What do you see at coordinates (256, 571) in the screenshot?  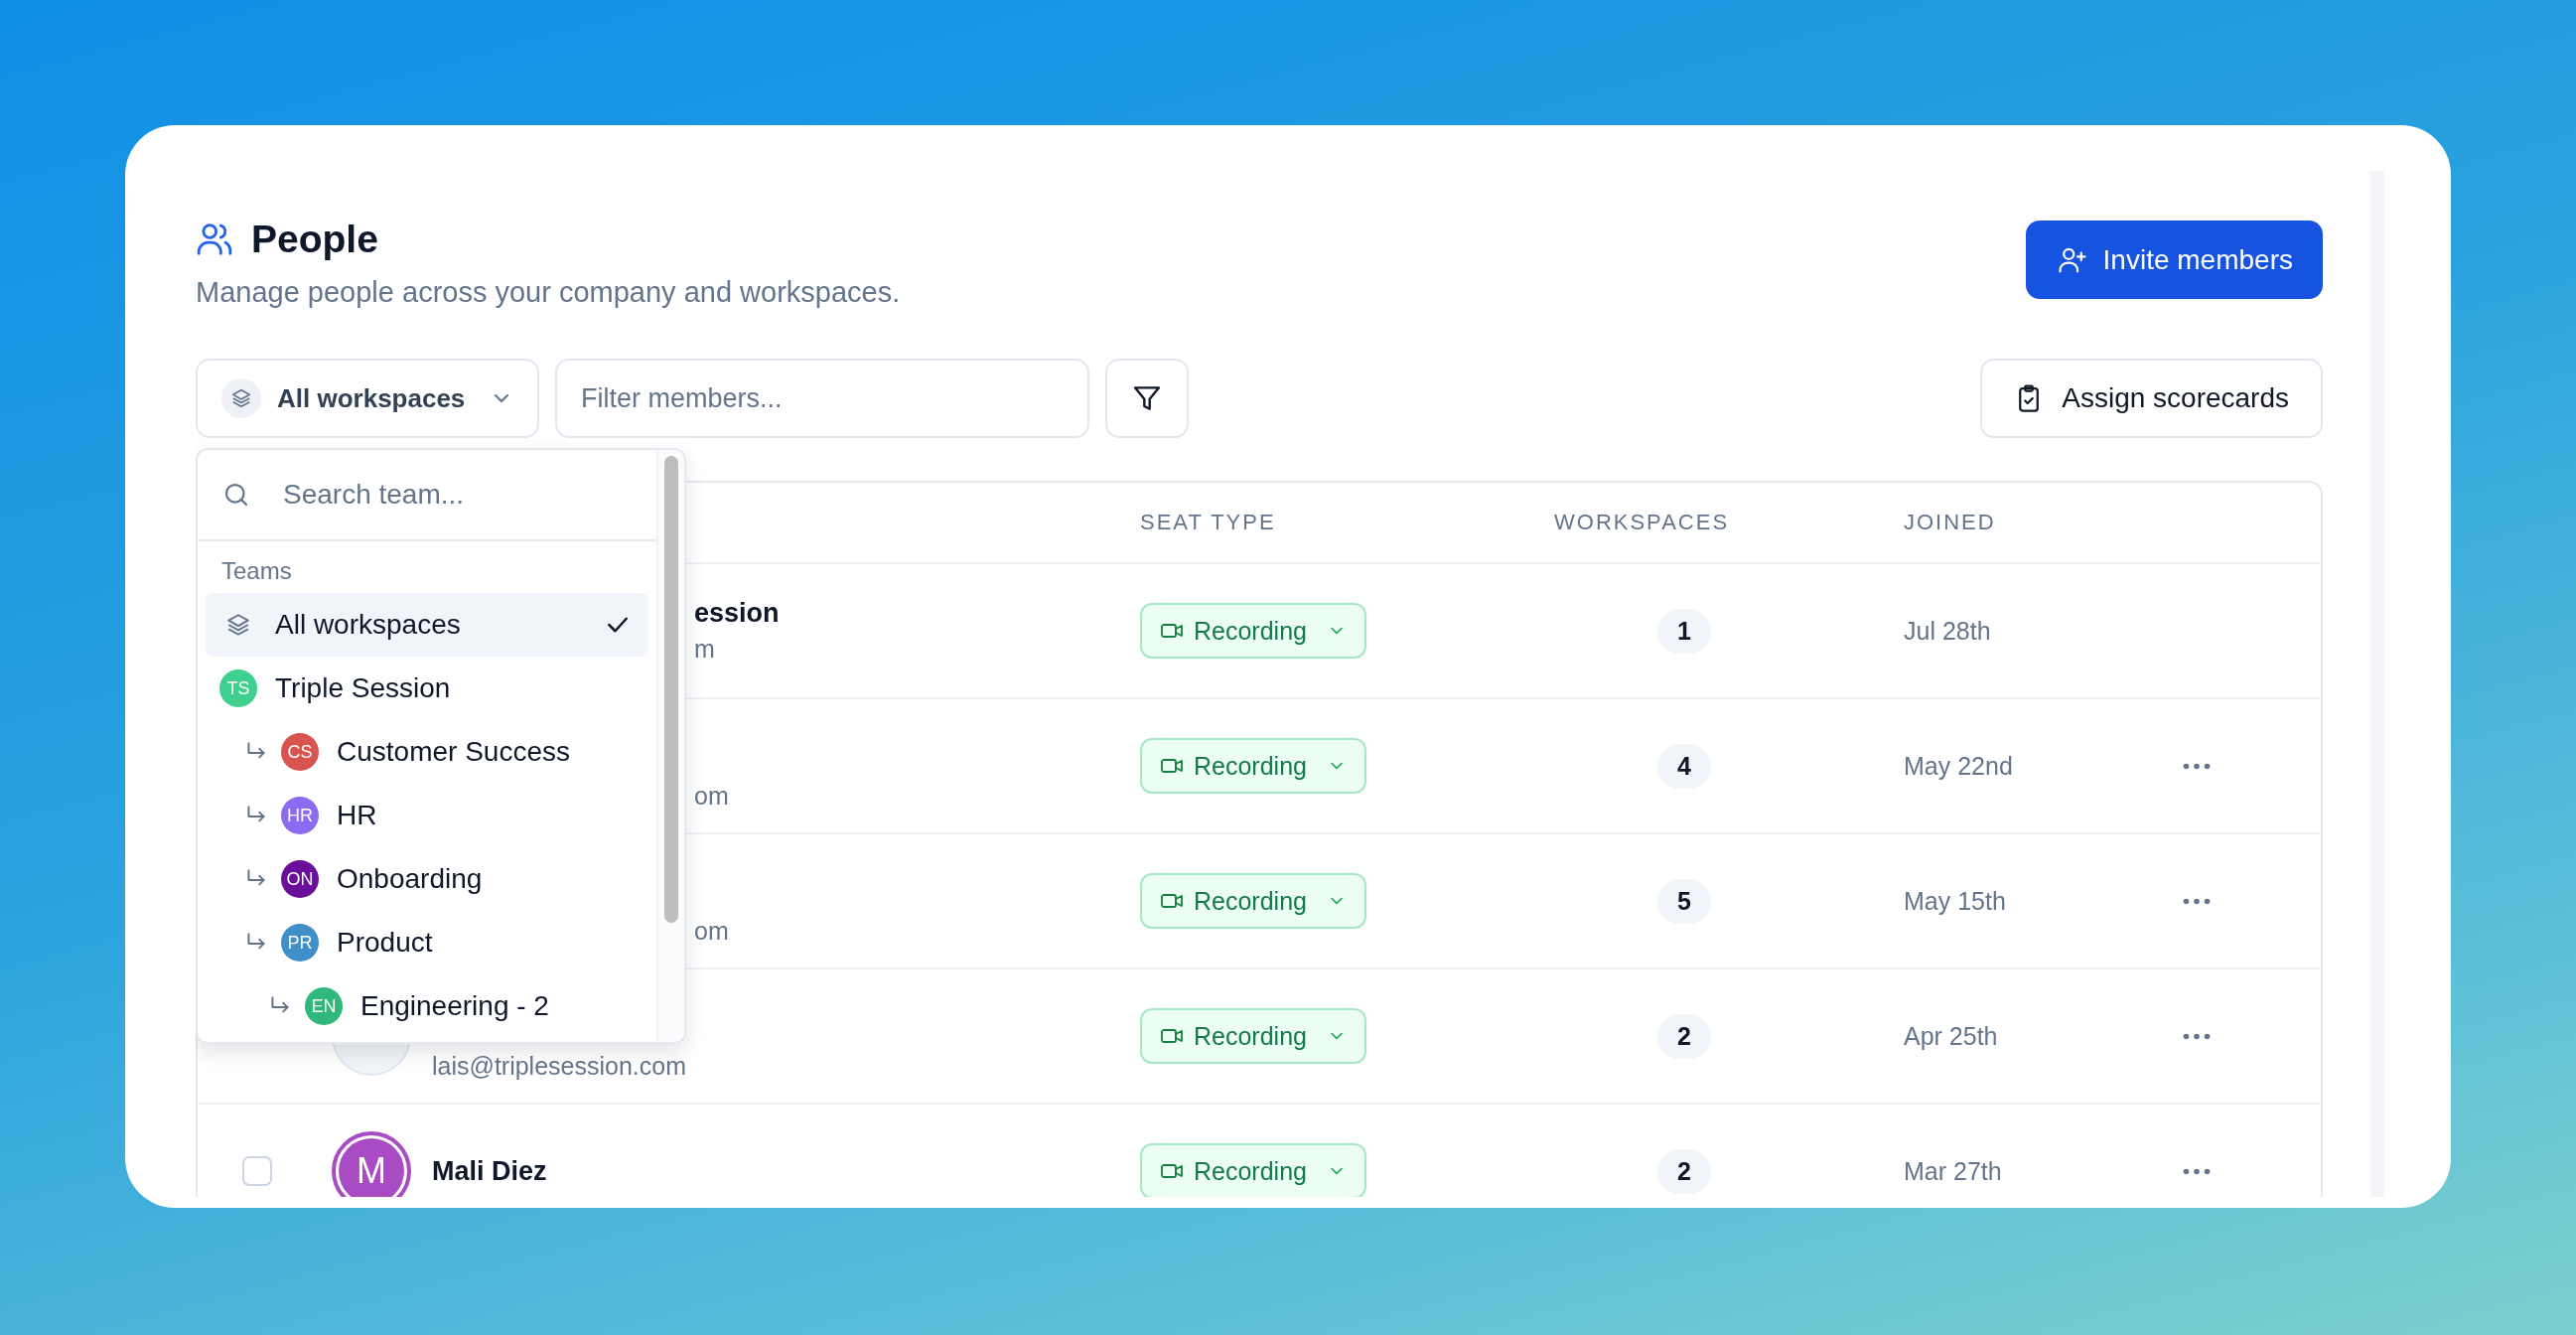 I see `section-label: Teams` at bounding box center [256, 571].